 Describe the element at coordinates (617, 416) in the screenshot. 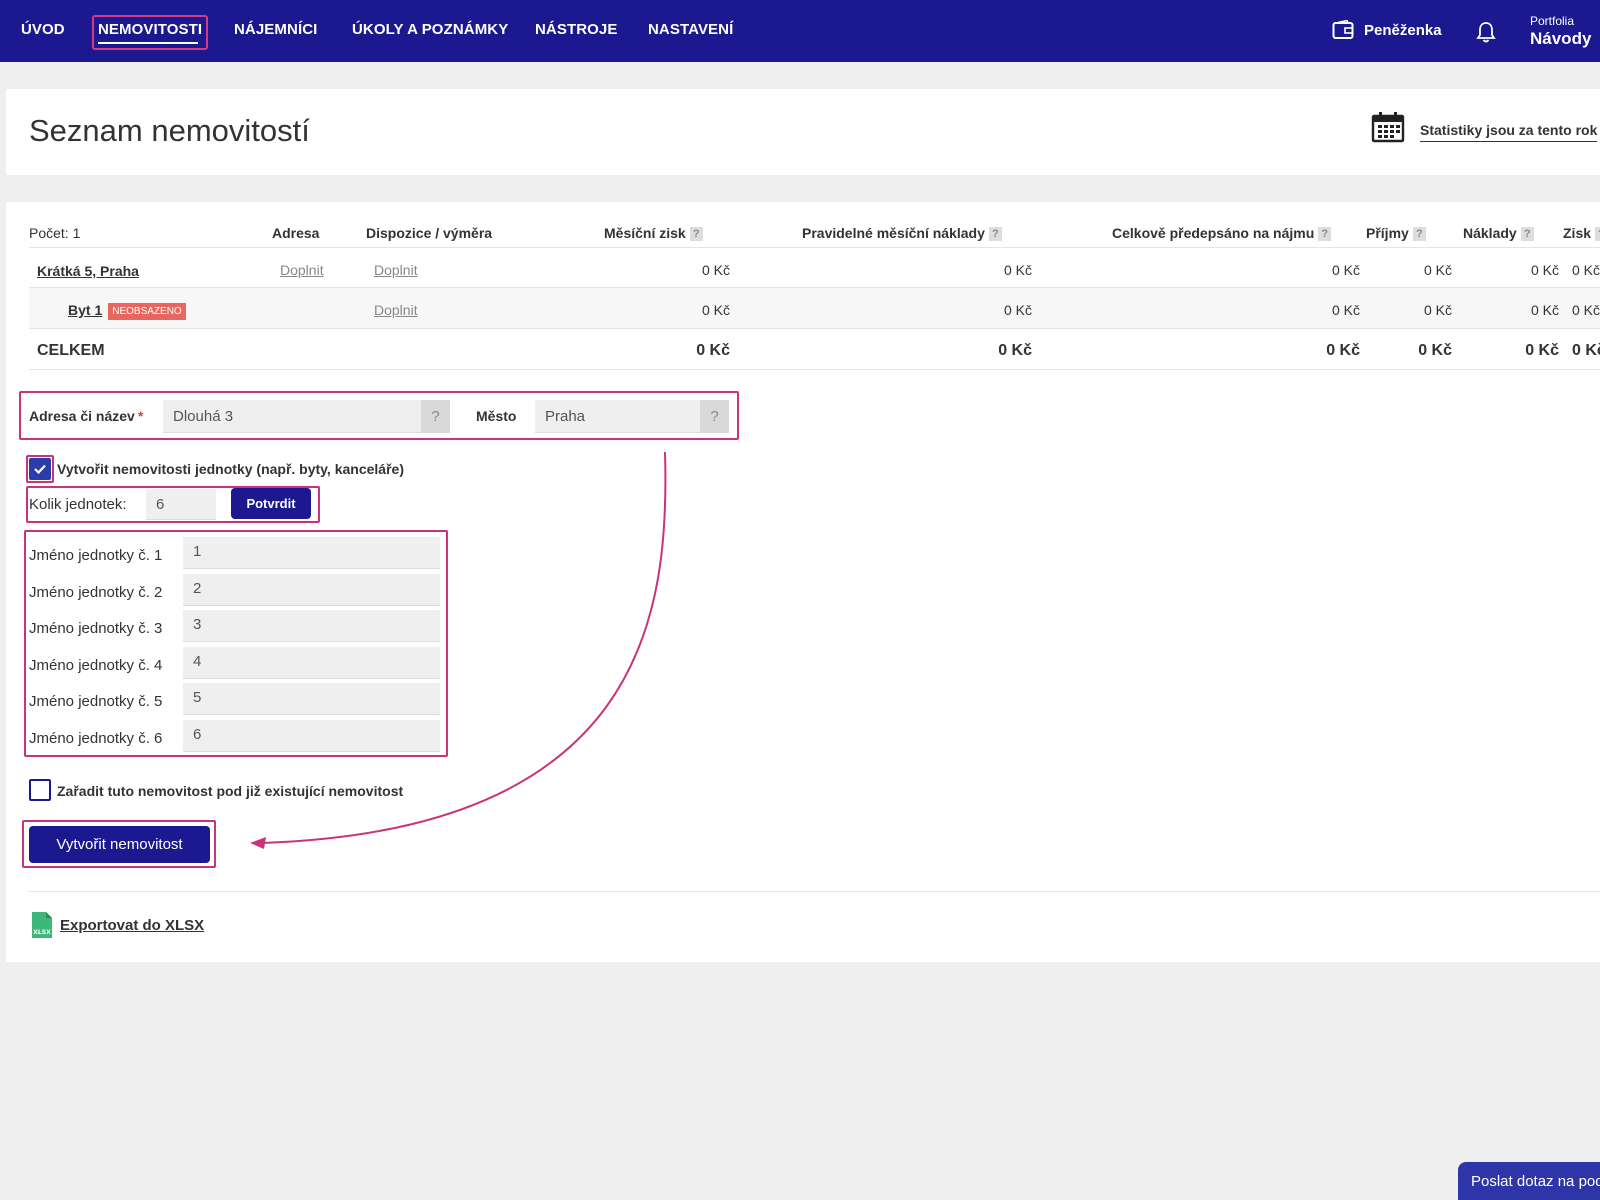

I see `city-input: Praha` at that location.